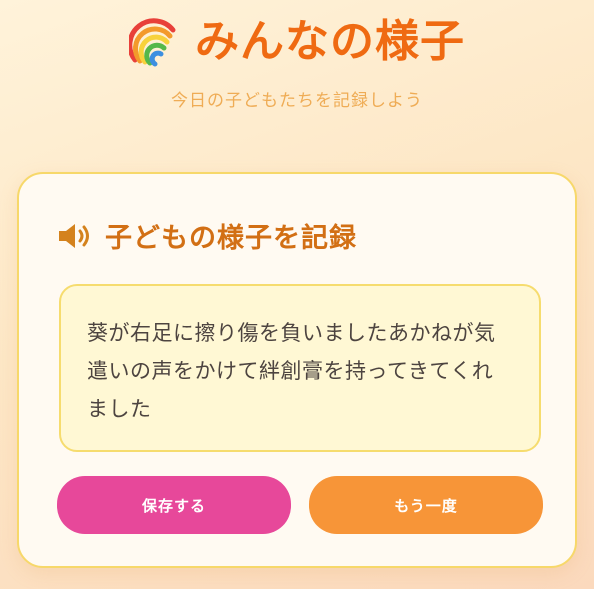 Image resolution: width=594 pixels, height=589 pixels. I want to click on section-title: 子どもの様子を記録, so click(231, 238).